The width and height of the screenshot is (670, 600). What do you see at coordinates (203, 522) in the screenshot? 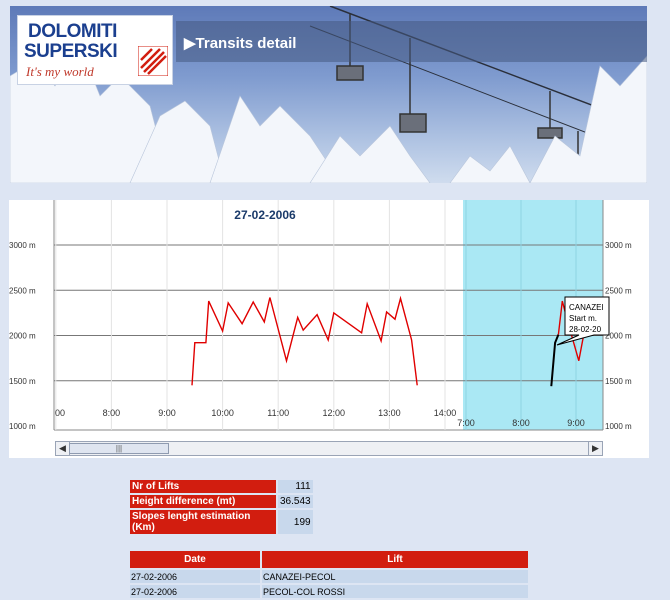
I see `summary-label: Slopes lenght estimation (Km)` at bounding box center [203, 522].